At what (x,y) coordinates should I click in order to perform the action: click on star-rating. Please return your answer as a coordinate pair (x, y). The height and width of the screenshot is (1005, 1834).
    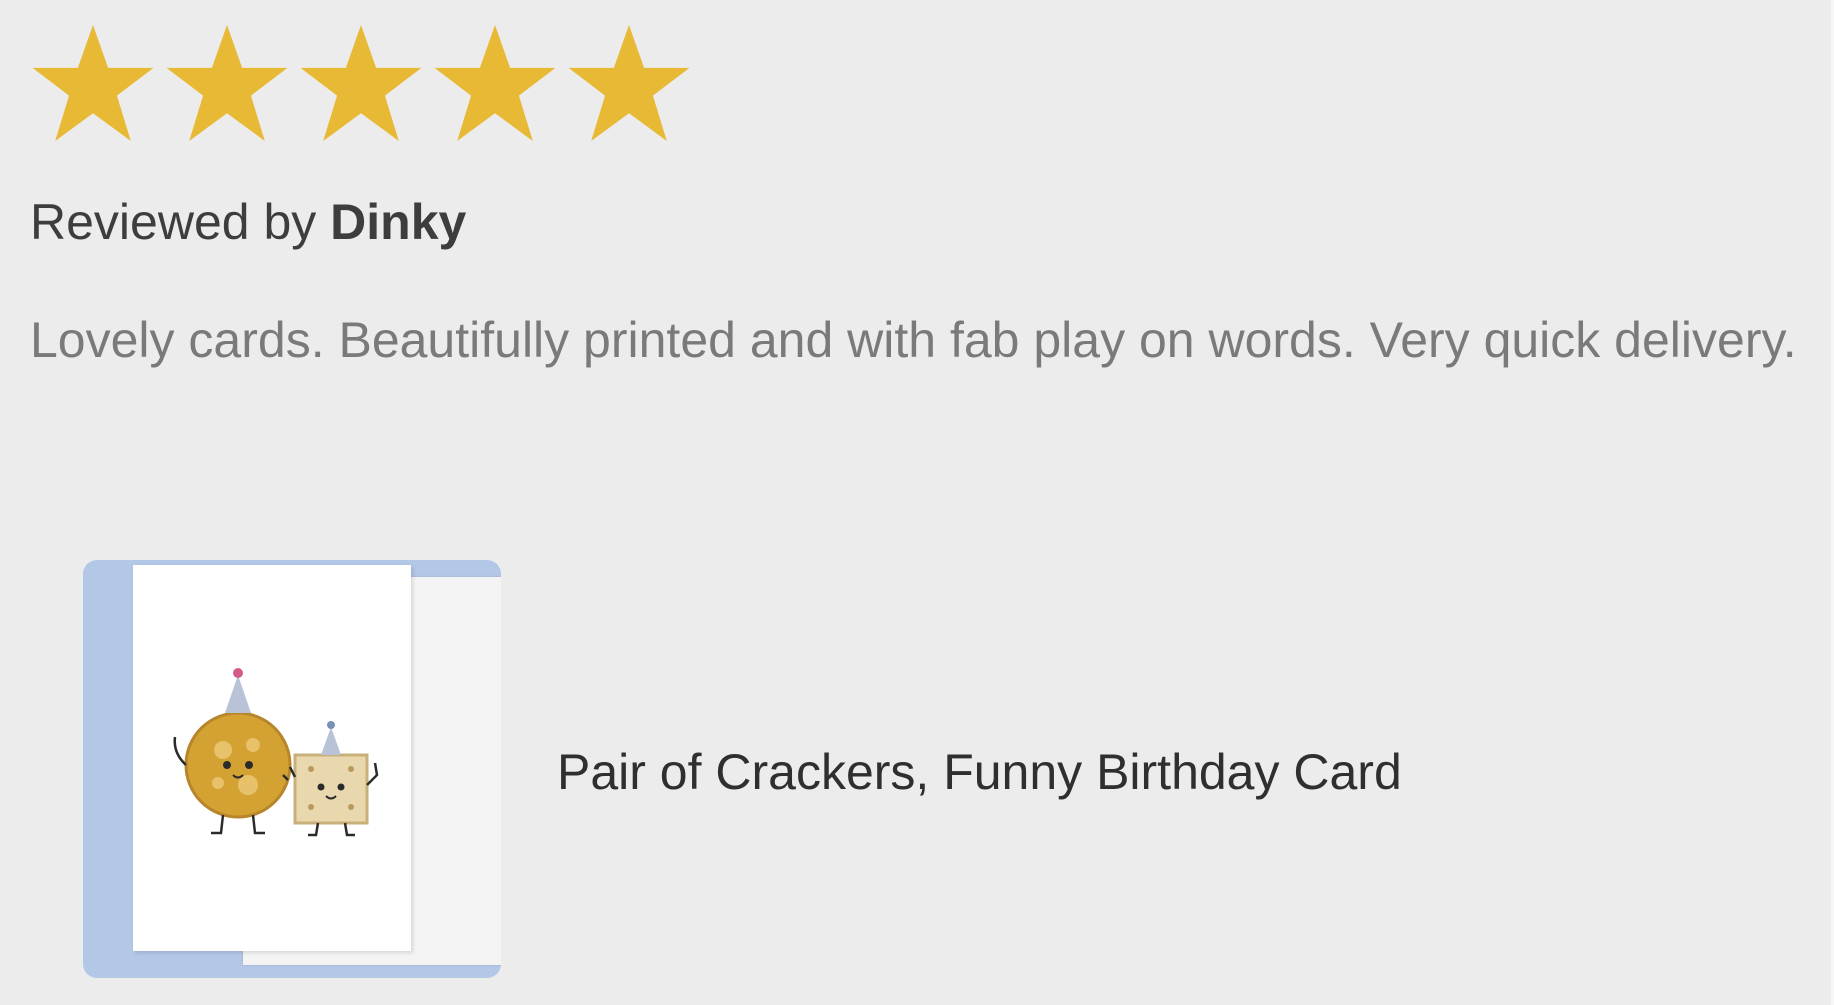
    Looking at the image, I should click on (361, 85).